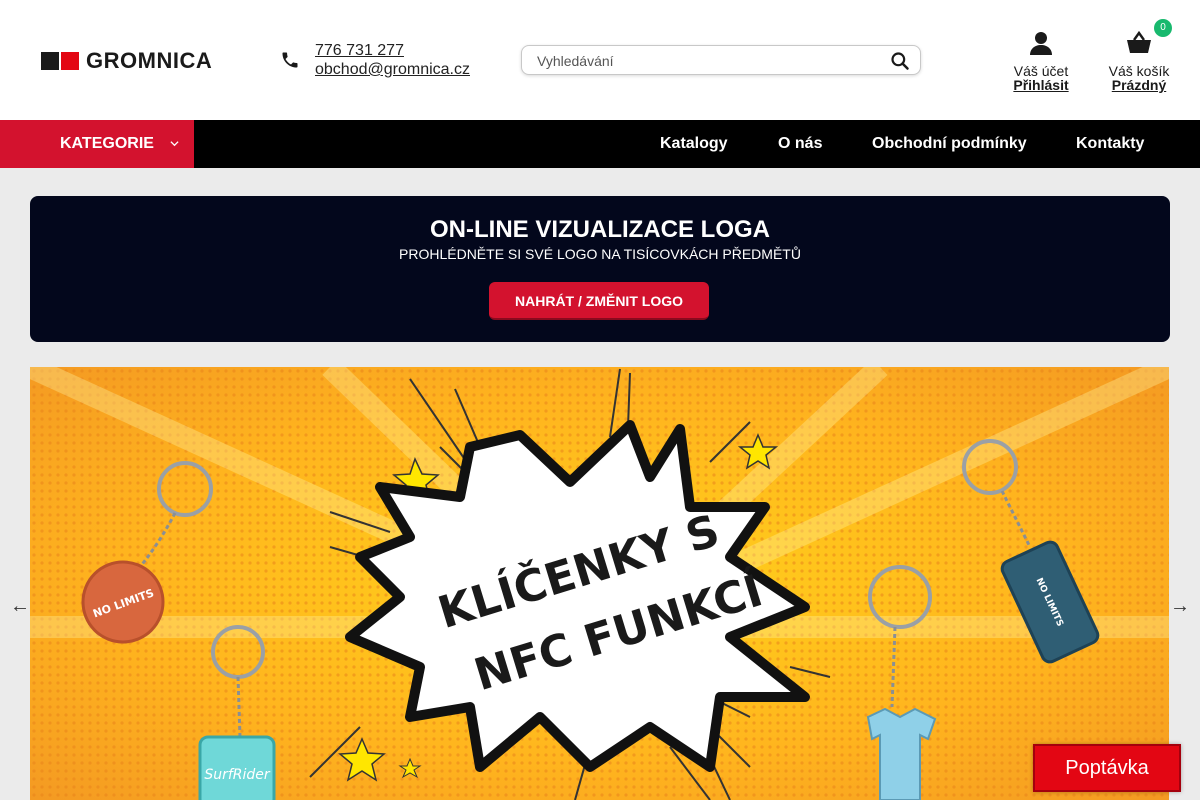  I want to click on basket-icon, so click(1139, 41).